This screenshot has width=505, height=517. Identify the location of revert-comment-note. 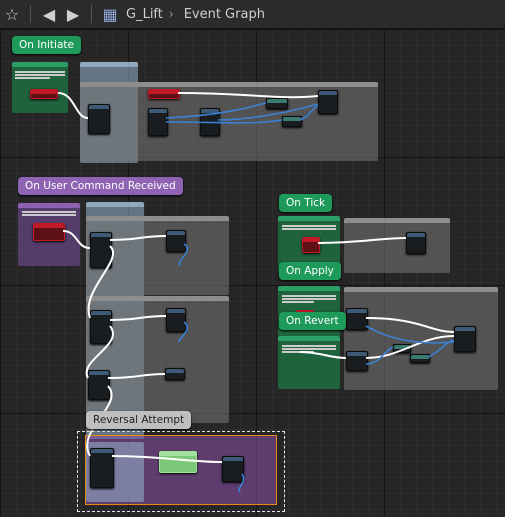
(309, 351).